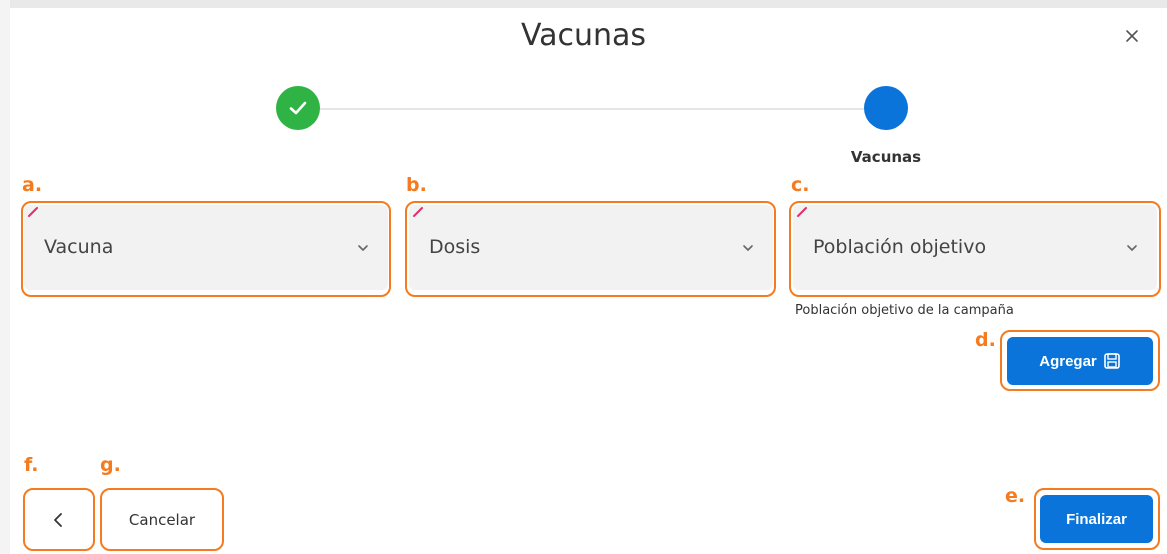 This screenshot has height=554, width=1167. What do you see at coordinates (886, 157) in the screenshot?
I see `step-label-vacunas: Vacunas` at bounding box center [886, 157].